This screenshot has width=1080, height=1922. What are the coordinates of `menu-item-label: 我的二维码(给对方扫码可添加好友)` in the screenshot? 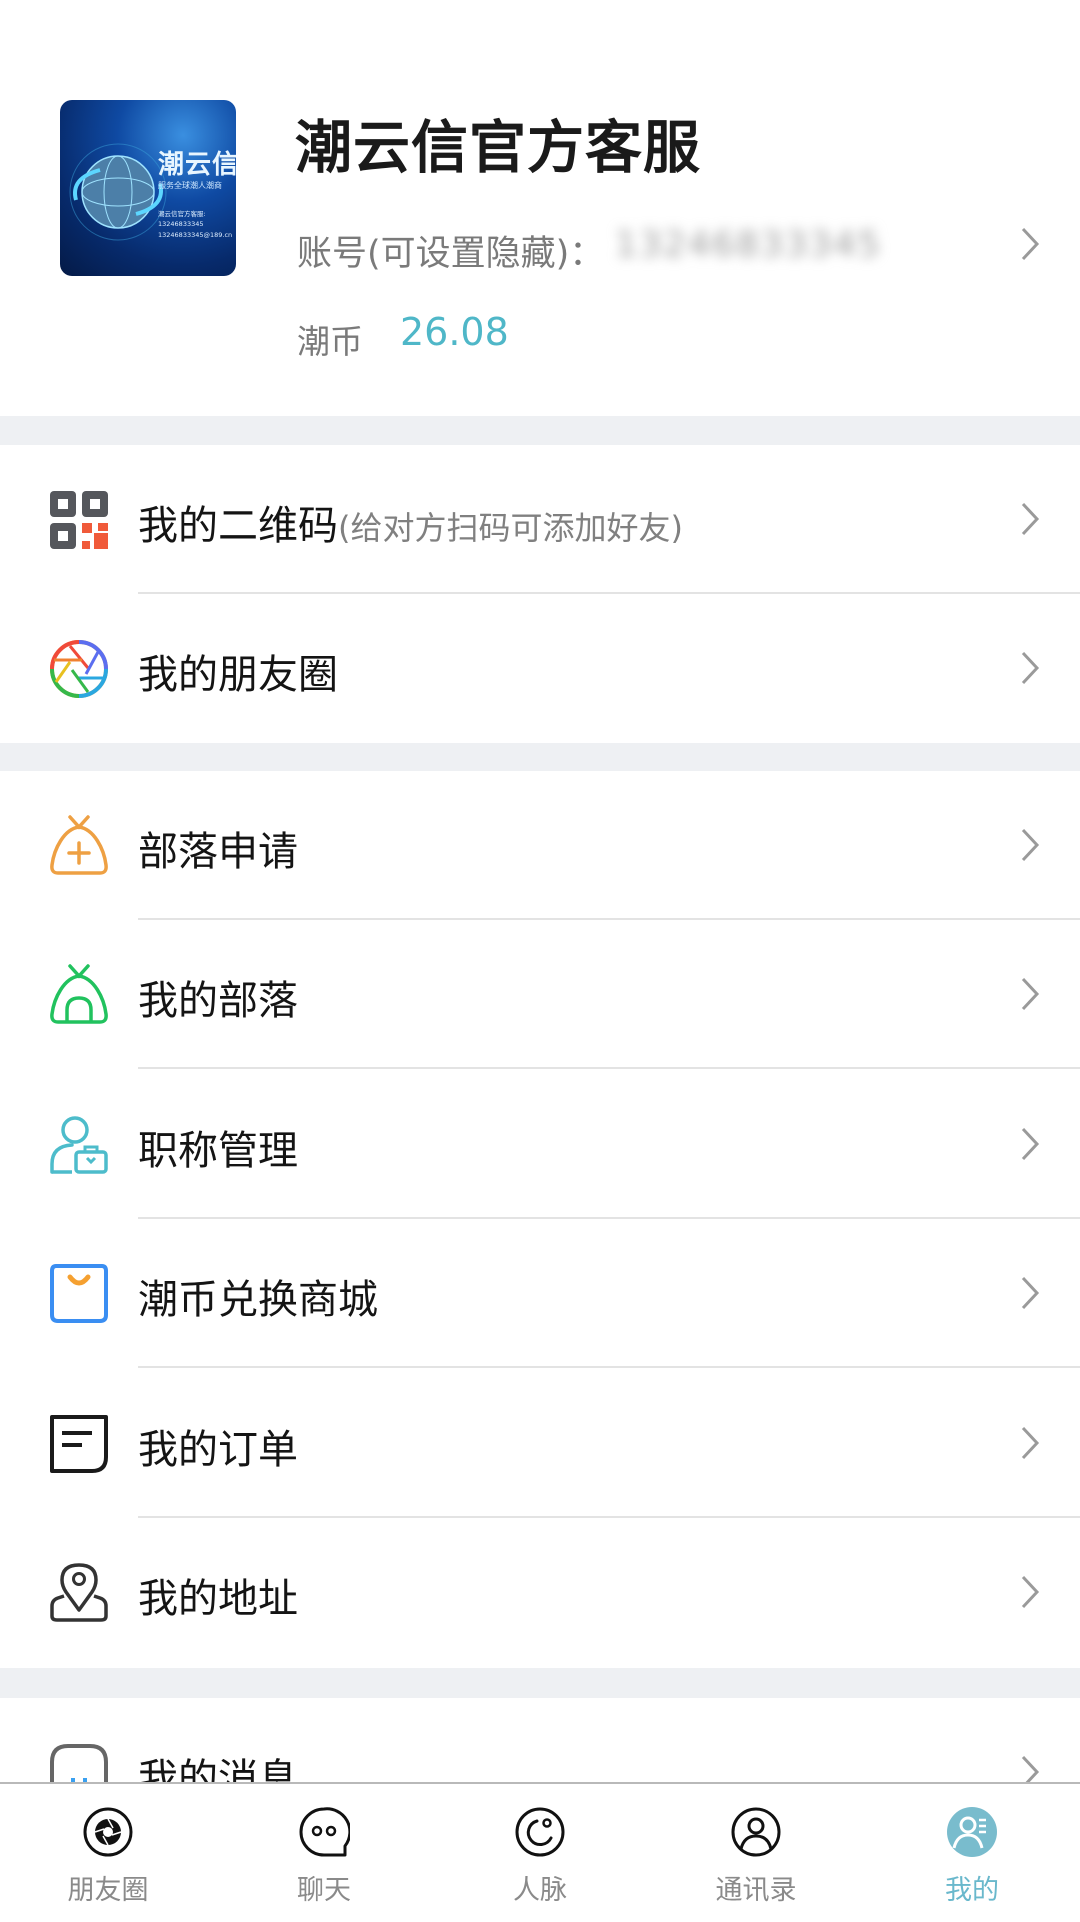 It's located at (410, 526).